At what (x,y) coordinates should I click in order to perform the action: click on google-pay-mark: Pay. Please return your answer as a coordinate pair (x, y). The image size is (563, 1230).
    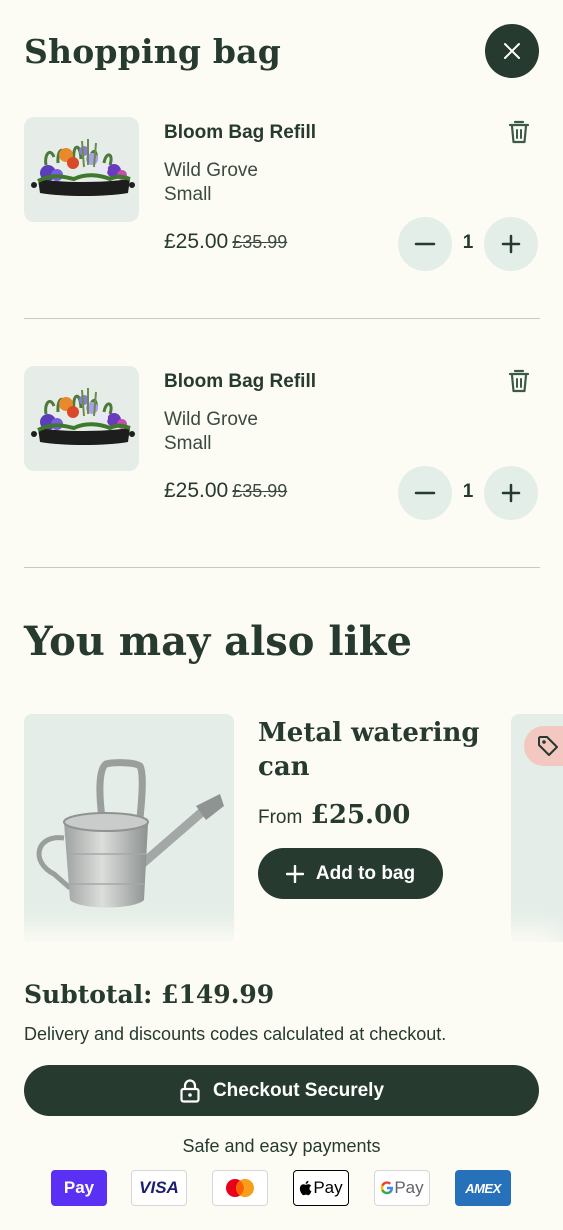
    Looking at the image, I should click on (409, 1187).